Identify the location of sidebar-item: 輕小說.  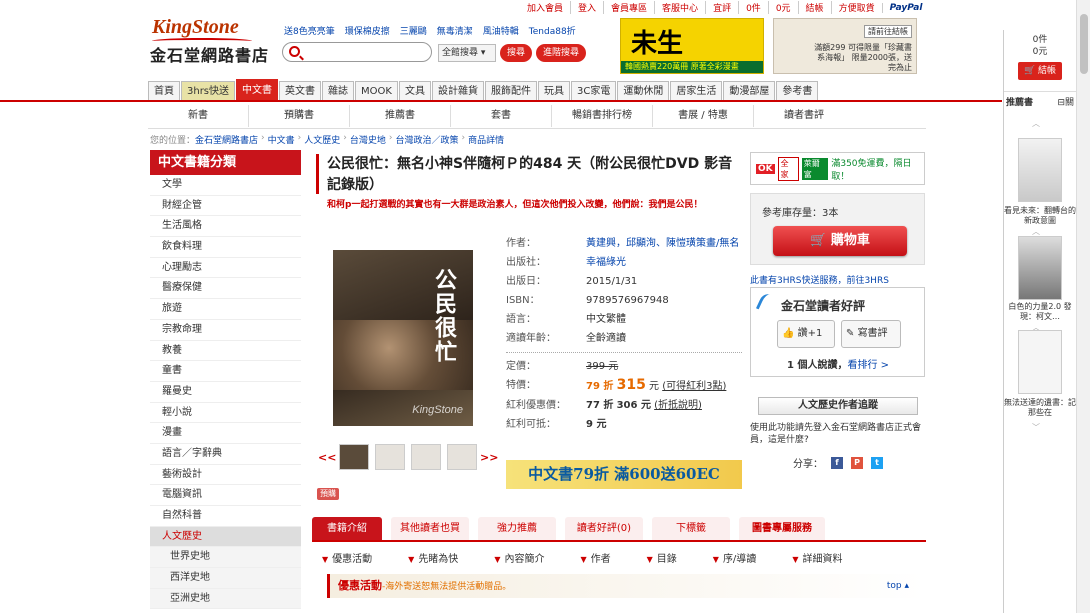
(225, 413).